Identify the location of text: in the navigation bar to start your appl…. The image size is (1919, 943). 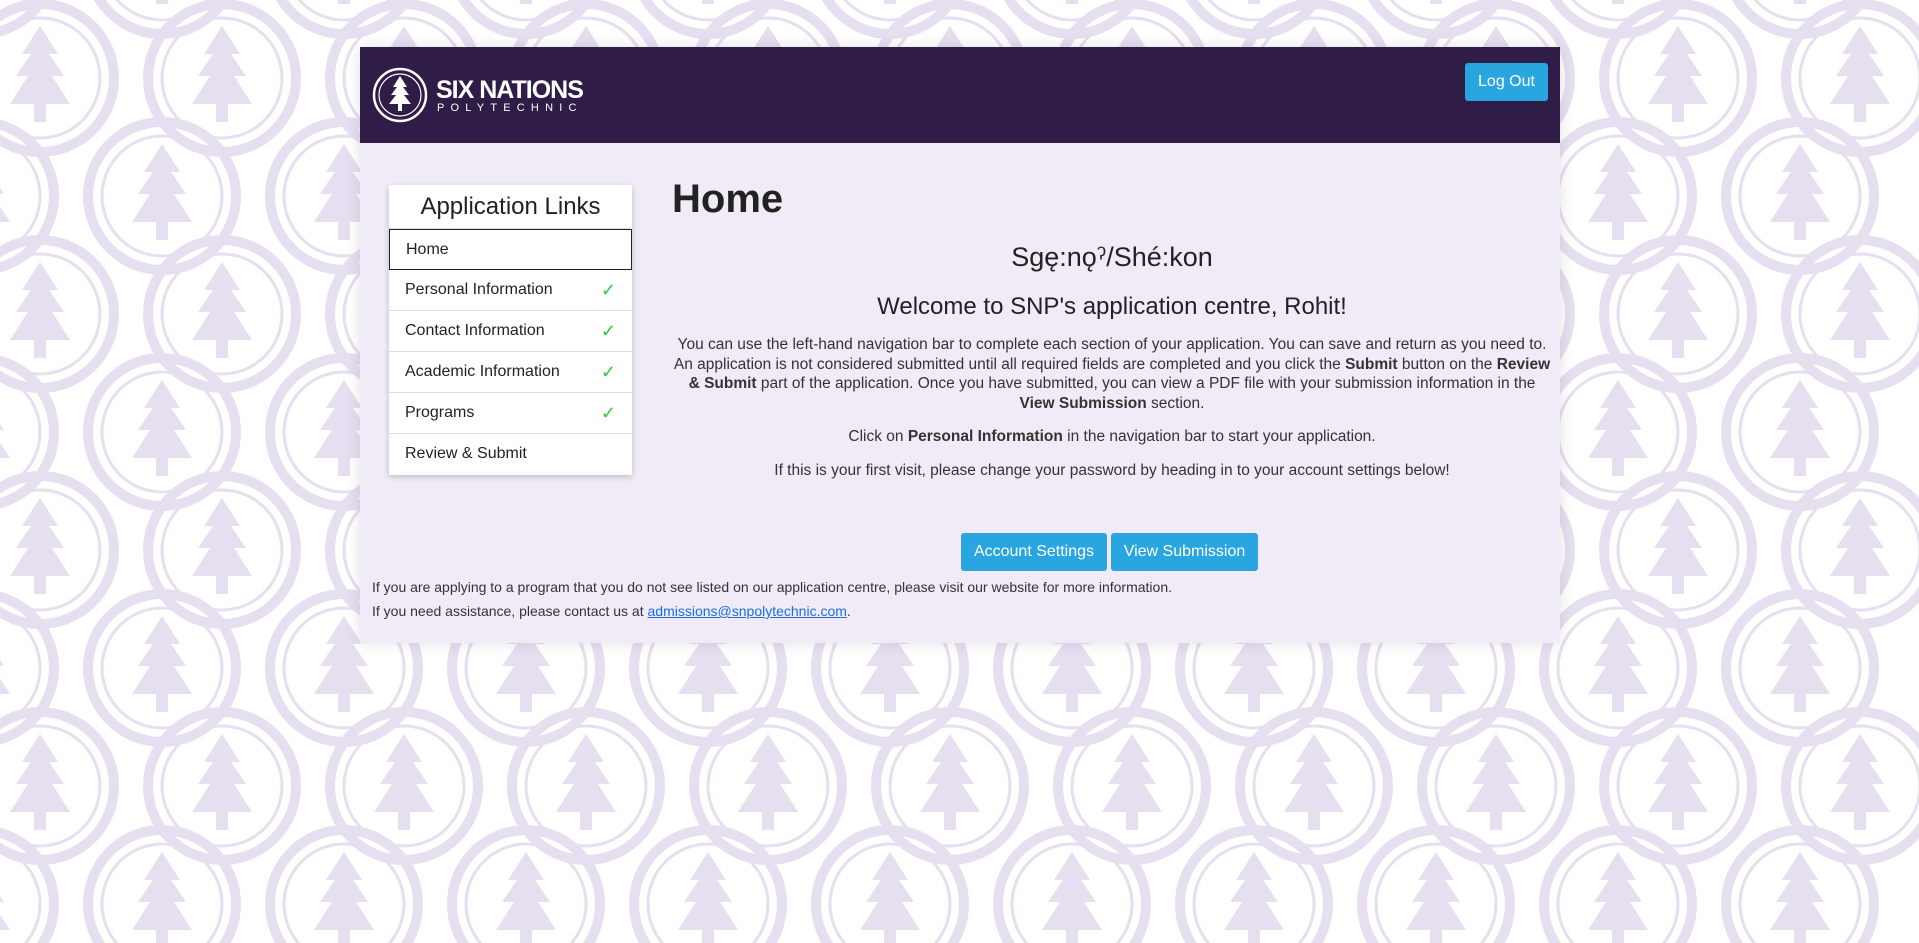
(1219, 436).